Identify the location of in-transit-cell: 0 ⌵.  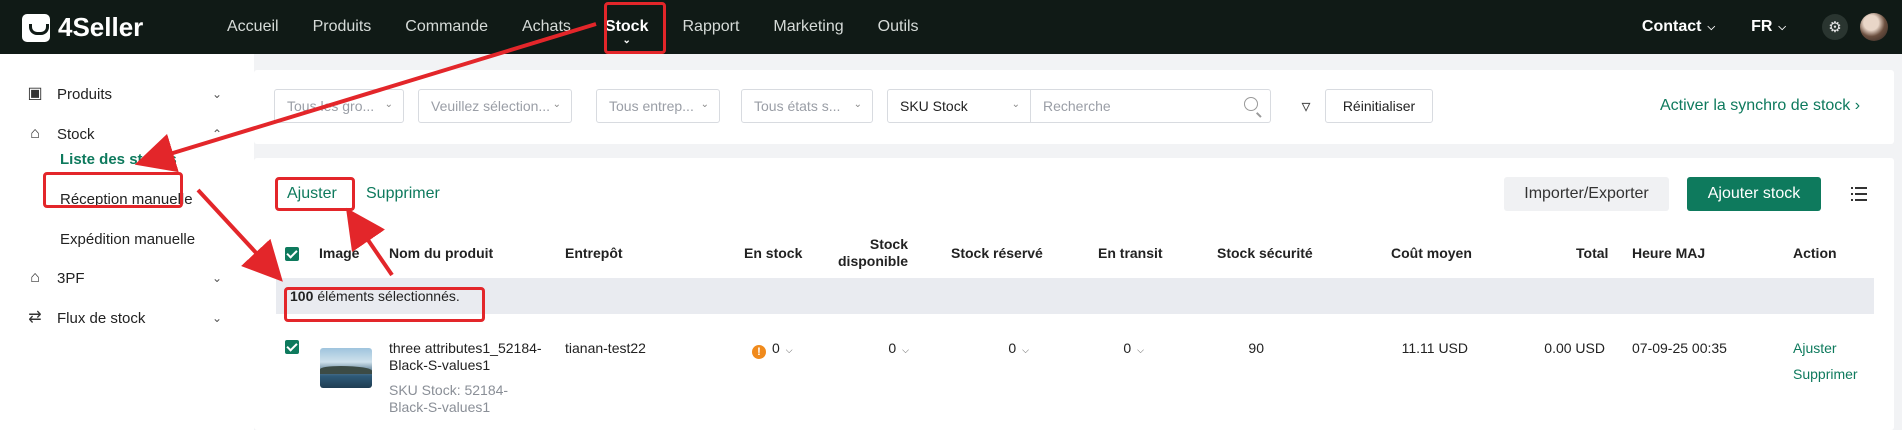
(1116, 349).